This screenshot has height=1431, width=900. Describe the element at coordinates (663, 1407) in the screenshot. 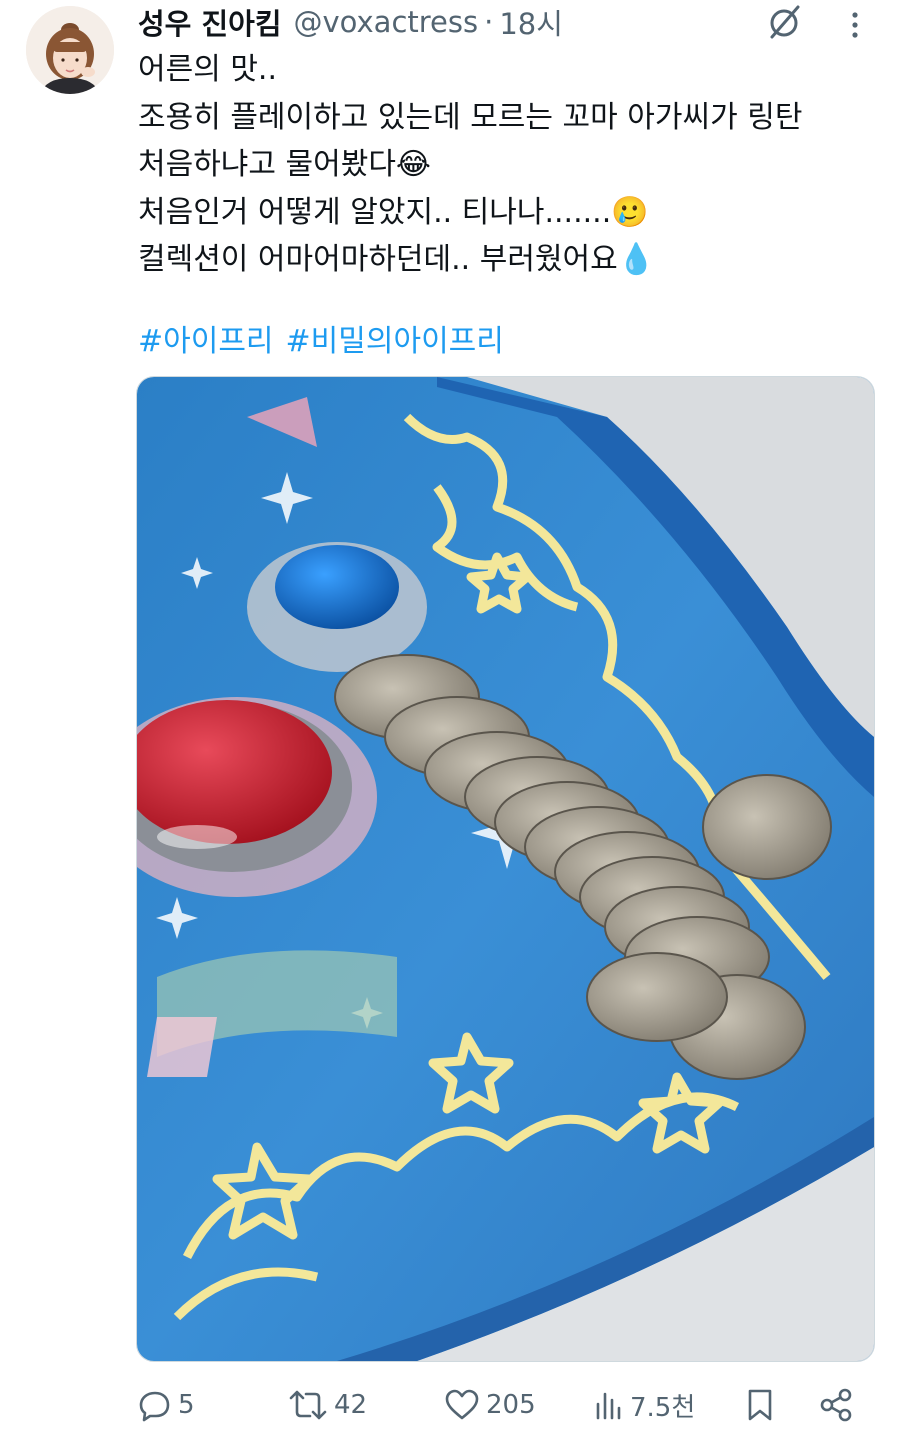

I see `view-count: 7.5천` at that location.